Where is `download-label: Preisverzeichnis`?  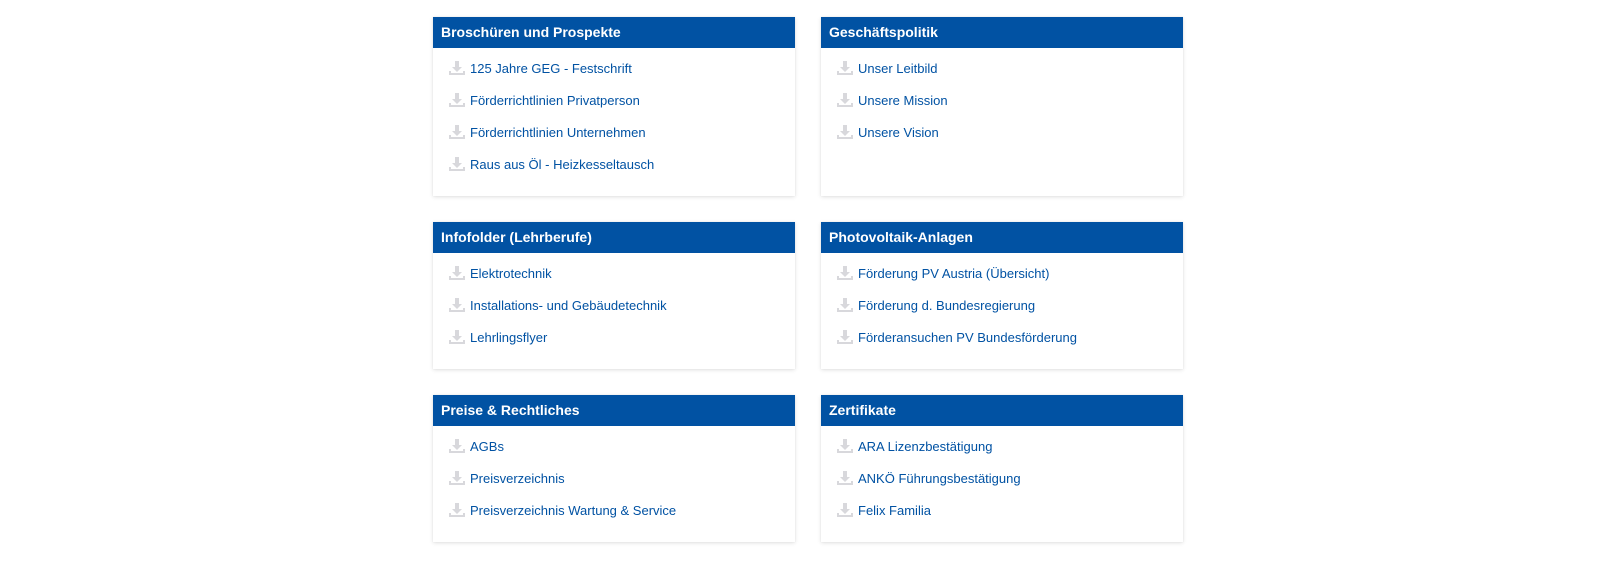 download-label: Preisverzeichnis is located at coordinates (517, 478).